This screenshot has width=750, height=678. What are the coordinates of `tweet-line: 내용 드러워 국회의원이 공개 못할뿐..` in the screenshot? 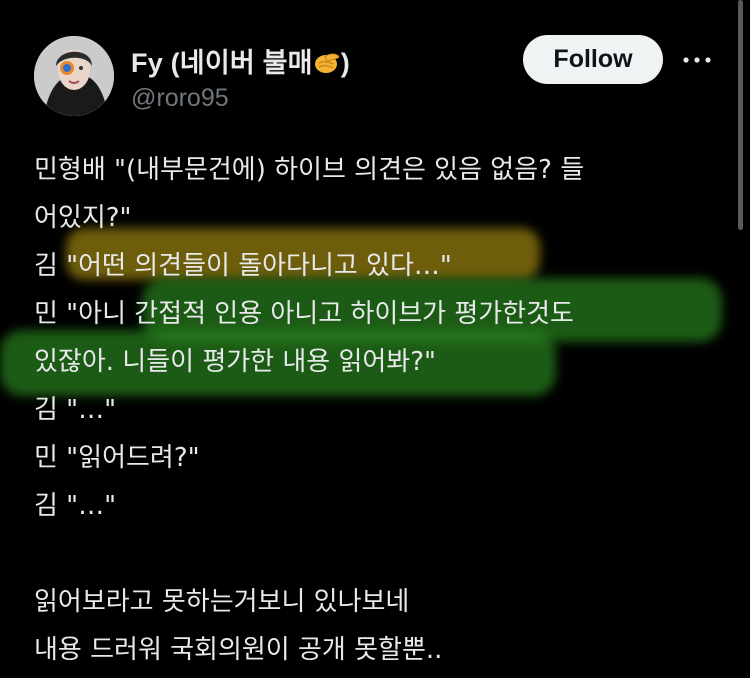 It's located at (238, 650).